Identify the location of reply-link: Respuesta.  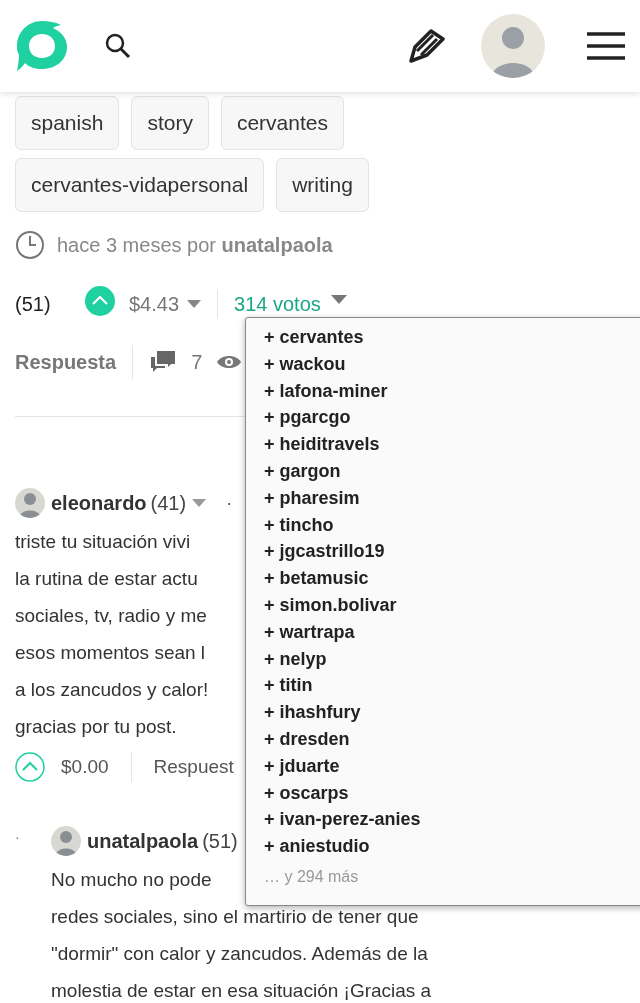
(66, 362).